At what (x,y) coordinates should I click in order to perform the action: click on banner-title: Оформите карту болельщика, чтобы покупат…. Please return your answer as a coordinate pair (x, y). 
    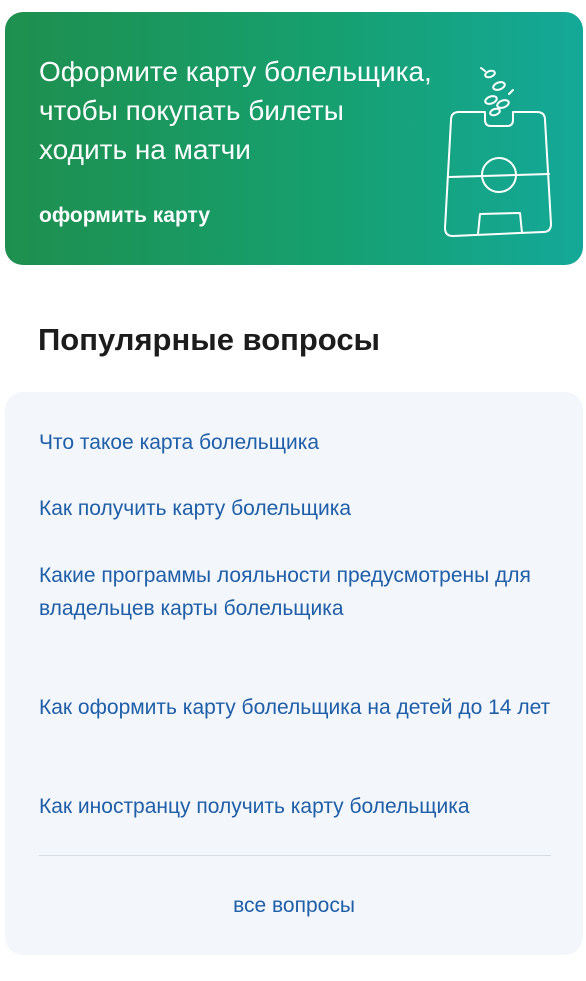
    Looking at the image, I should click on (235, 110).